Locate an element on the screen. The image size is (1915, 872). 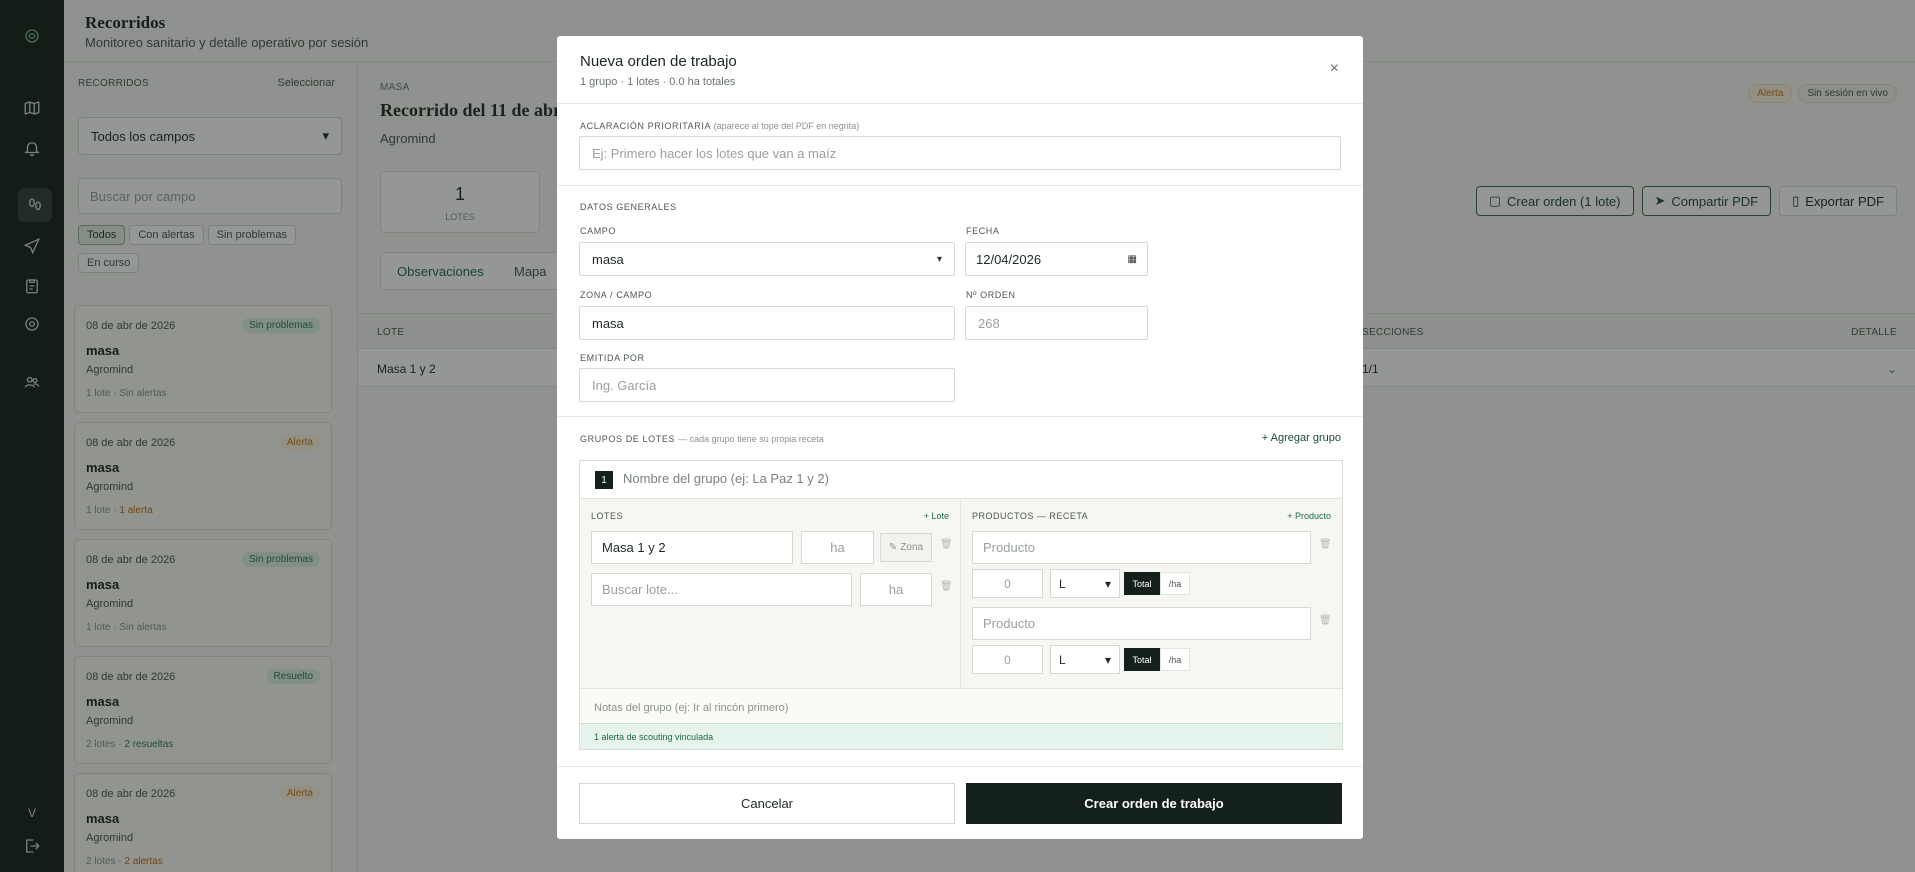
campo-value: masa is located at coordinates (608, 259).